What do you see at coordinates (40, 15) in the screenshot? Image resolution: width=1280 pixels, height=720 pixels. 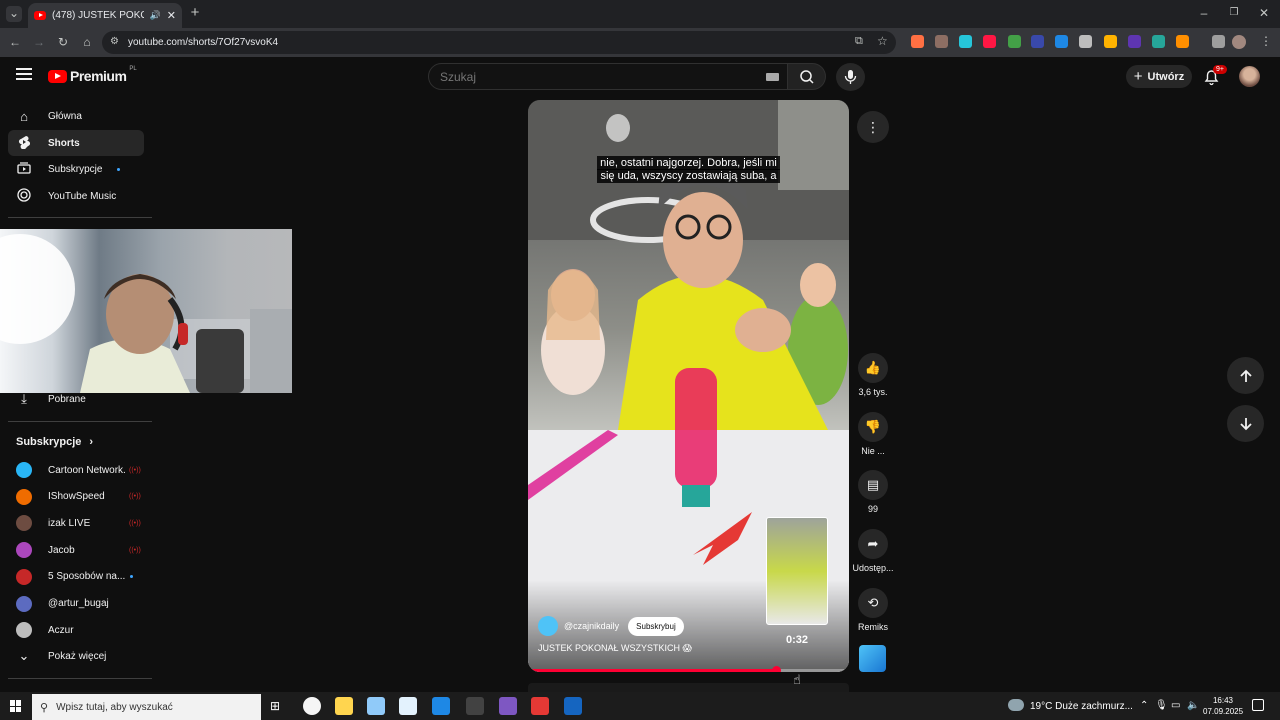 I see `youtube-favicon-icon` at bounding box center [40, 15].